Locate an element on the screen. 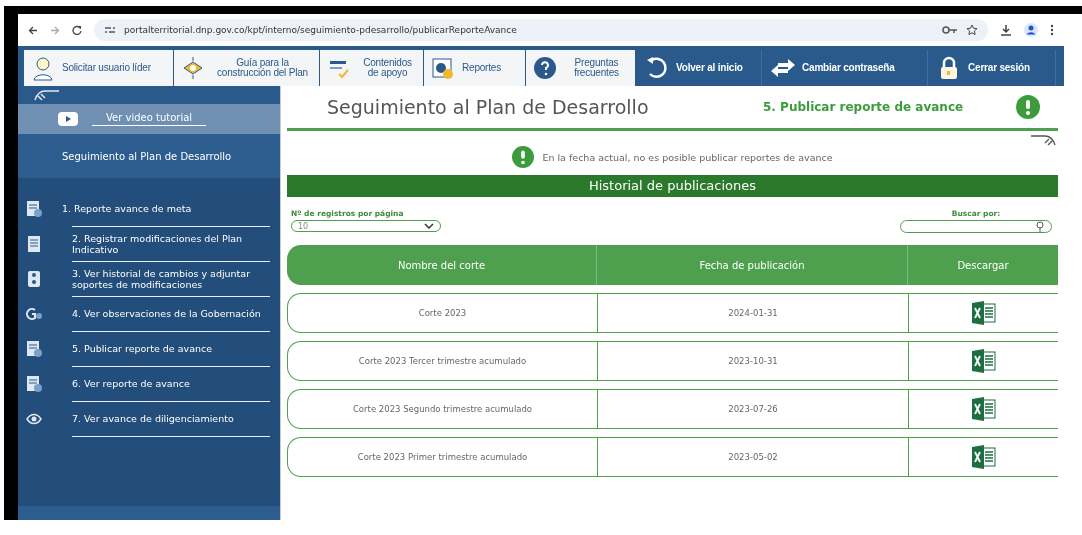 This screenshot has height=535, width=1082. nav-button: Contenidos de apoyo is located at coordinates (372, 68).